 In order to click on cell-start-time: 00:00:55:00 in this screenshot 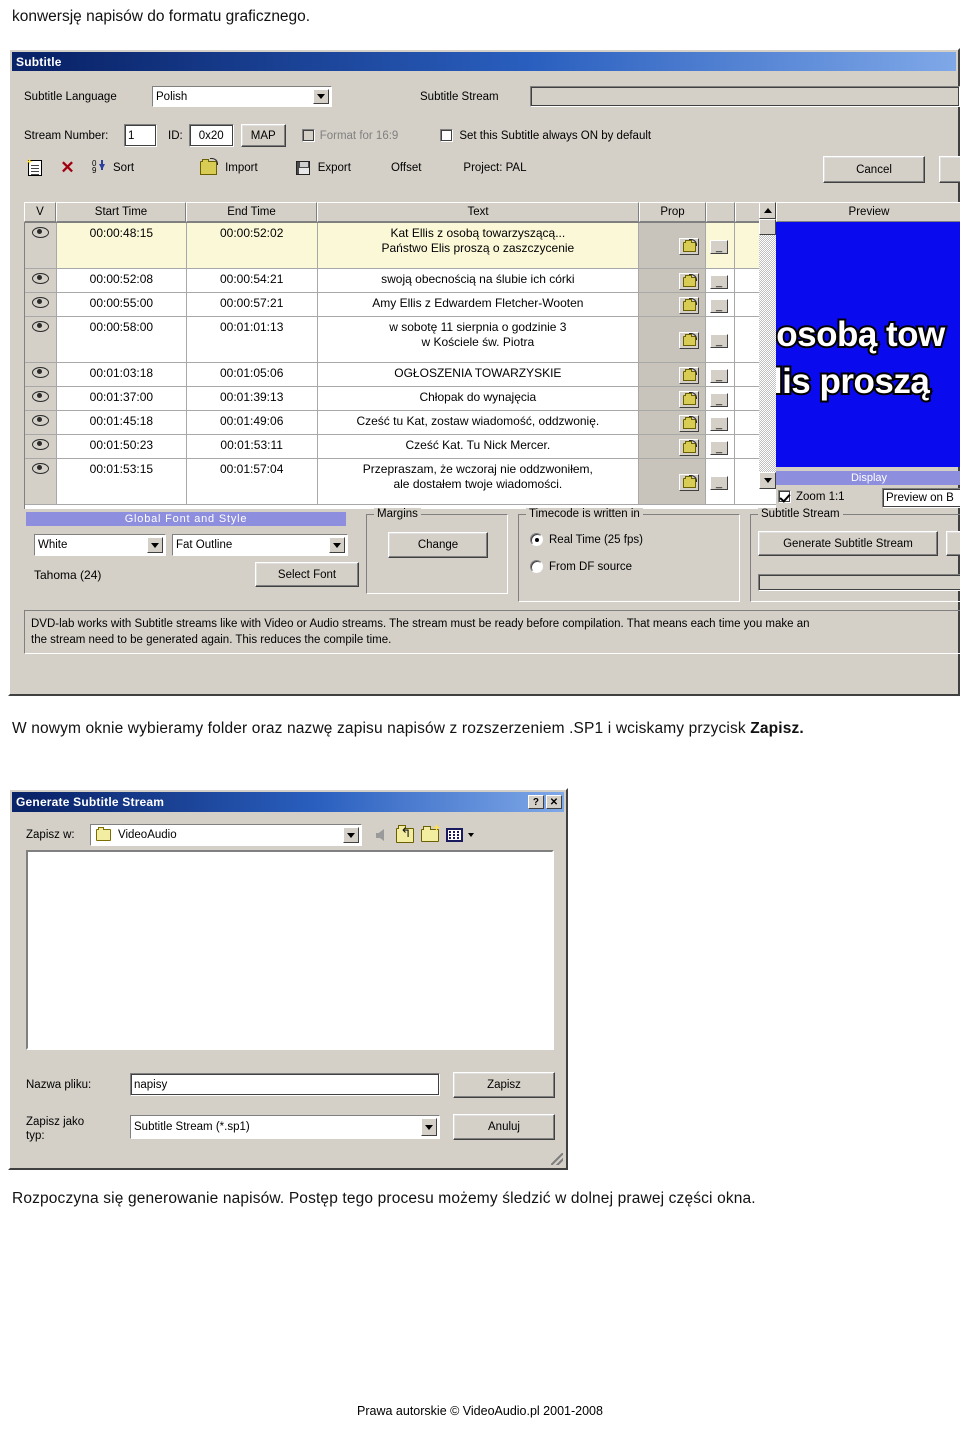, I will do `click(121, 305)`.